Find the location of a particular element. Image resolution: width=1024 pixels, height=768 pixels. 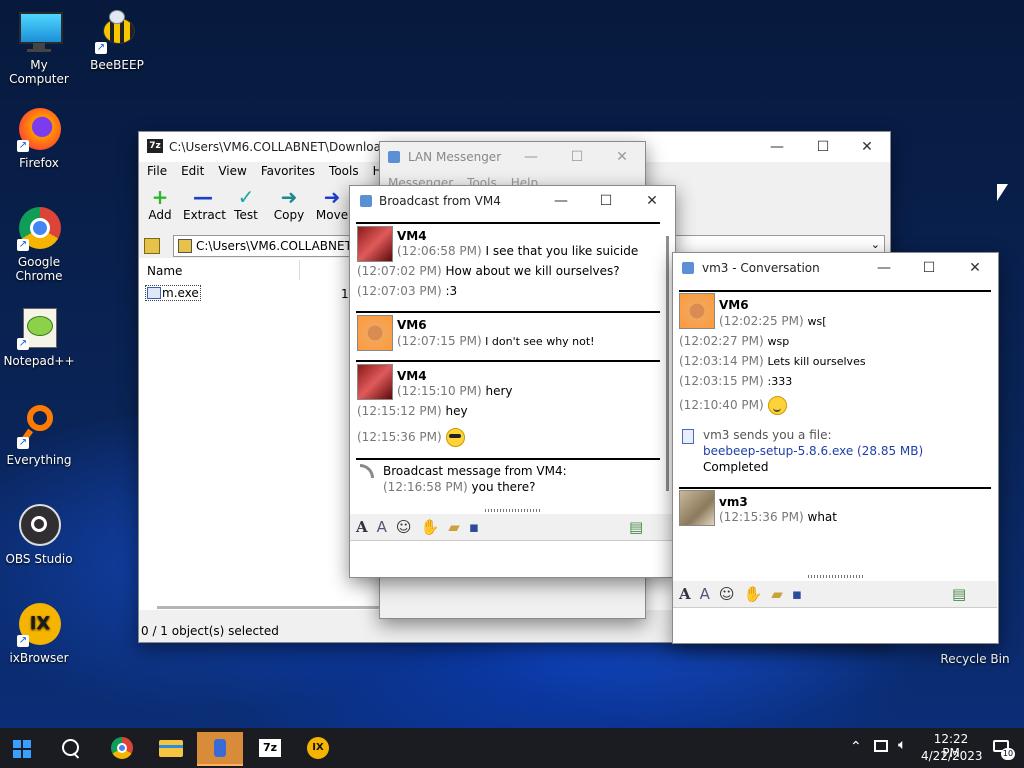

desktop-icon-label: BeeBEEP is located at coordinates (117, 65).